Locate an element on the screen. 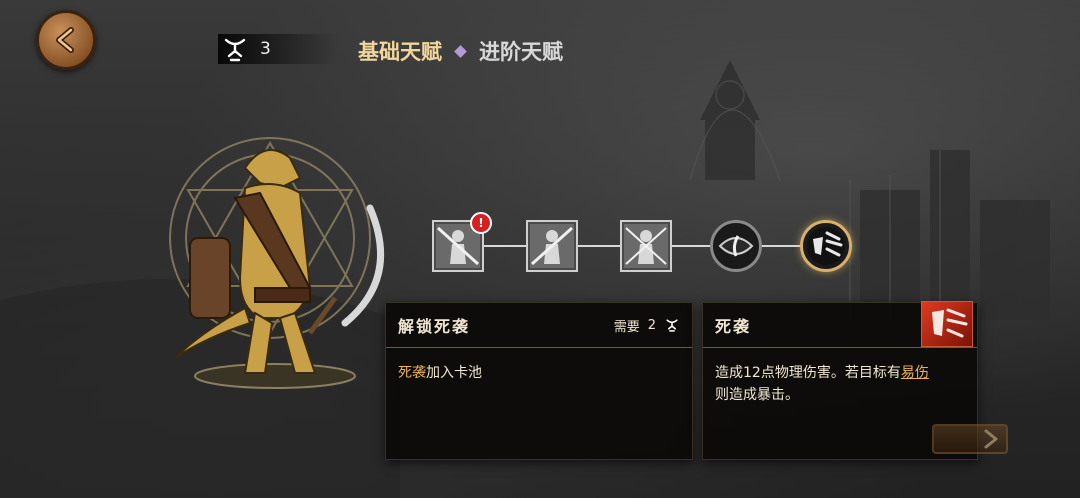  talent-points-counter: 3 is located at coordinates (278, 49).